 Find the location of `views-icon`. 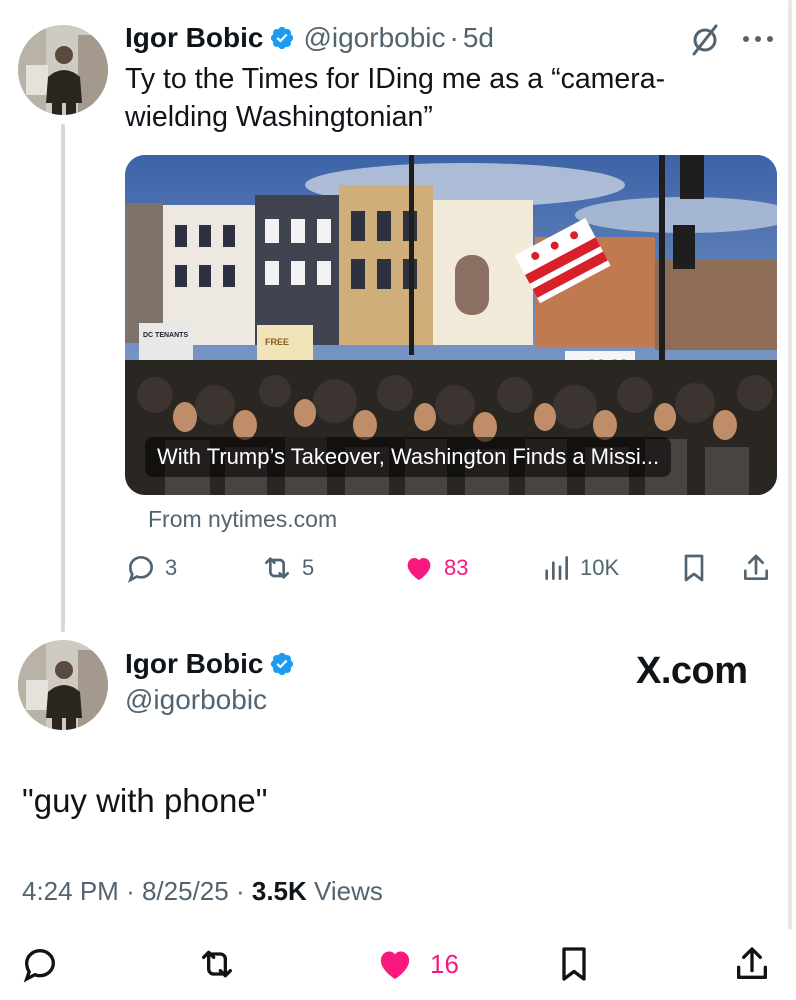

views-icon is located at coordinates (556, 568).